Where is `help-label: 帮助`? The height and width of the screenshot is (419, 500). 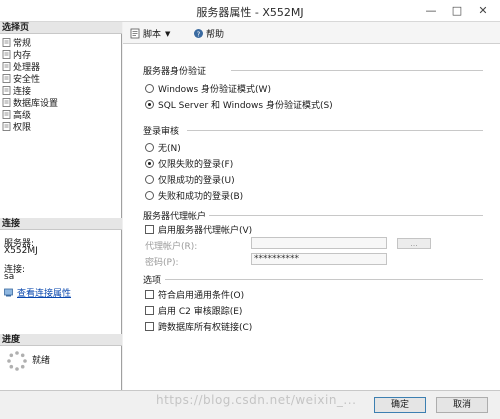
help-label: 帮助 is located at coordinates (215, 35).